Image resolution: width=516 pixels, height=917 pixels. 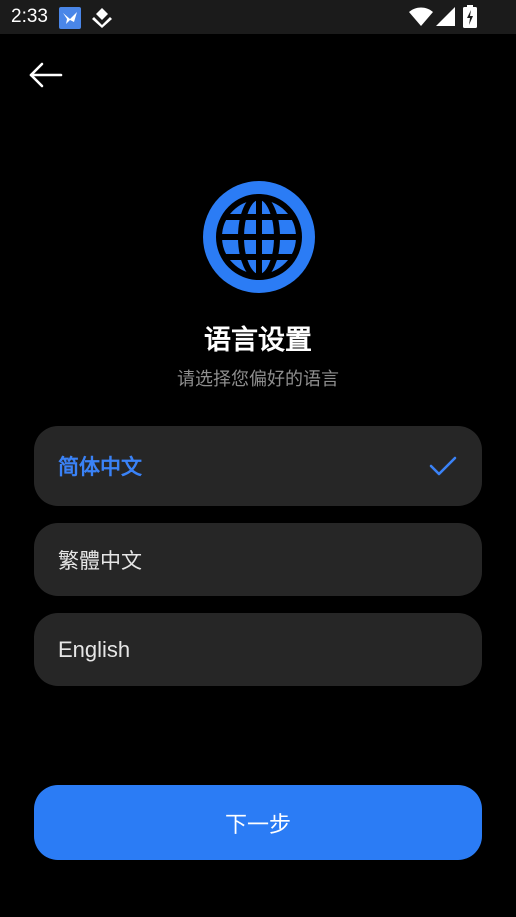 I want to click on app-diamond-icon, so click(x=102, y=18).